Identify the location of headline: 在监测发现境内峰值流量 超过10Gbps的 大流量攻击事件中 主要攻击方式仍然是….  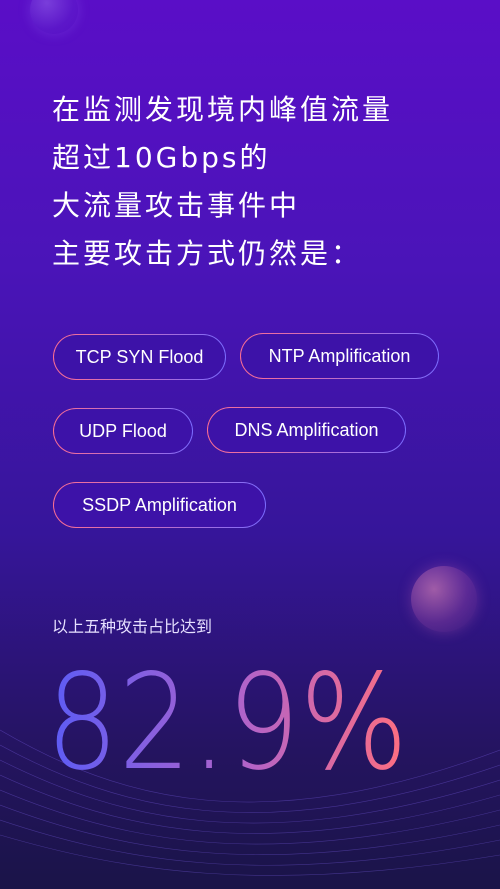
(222, 182).